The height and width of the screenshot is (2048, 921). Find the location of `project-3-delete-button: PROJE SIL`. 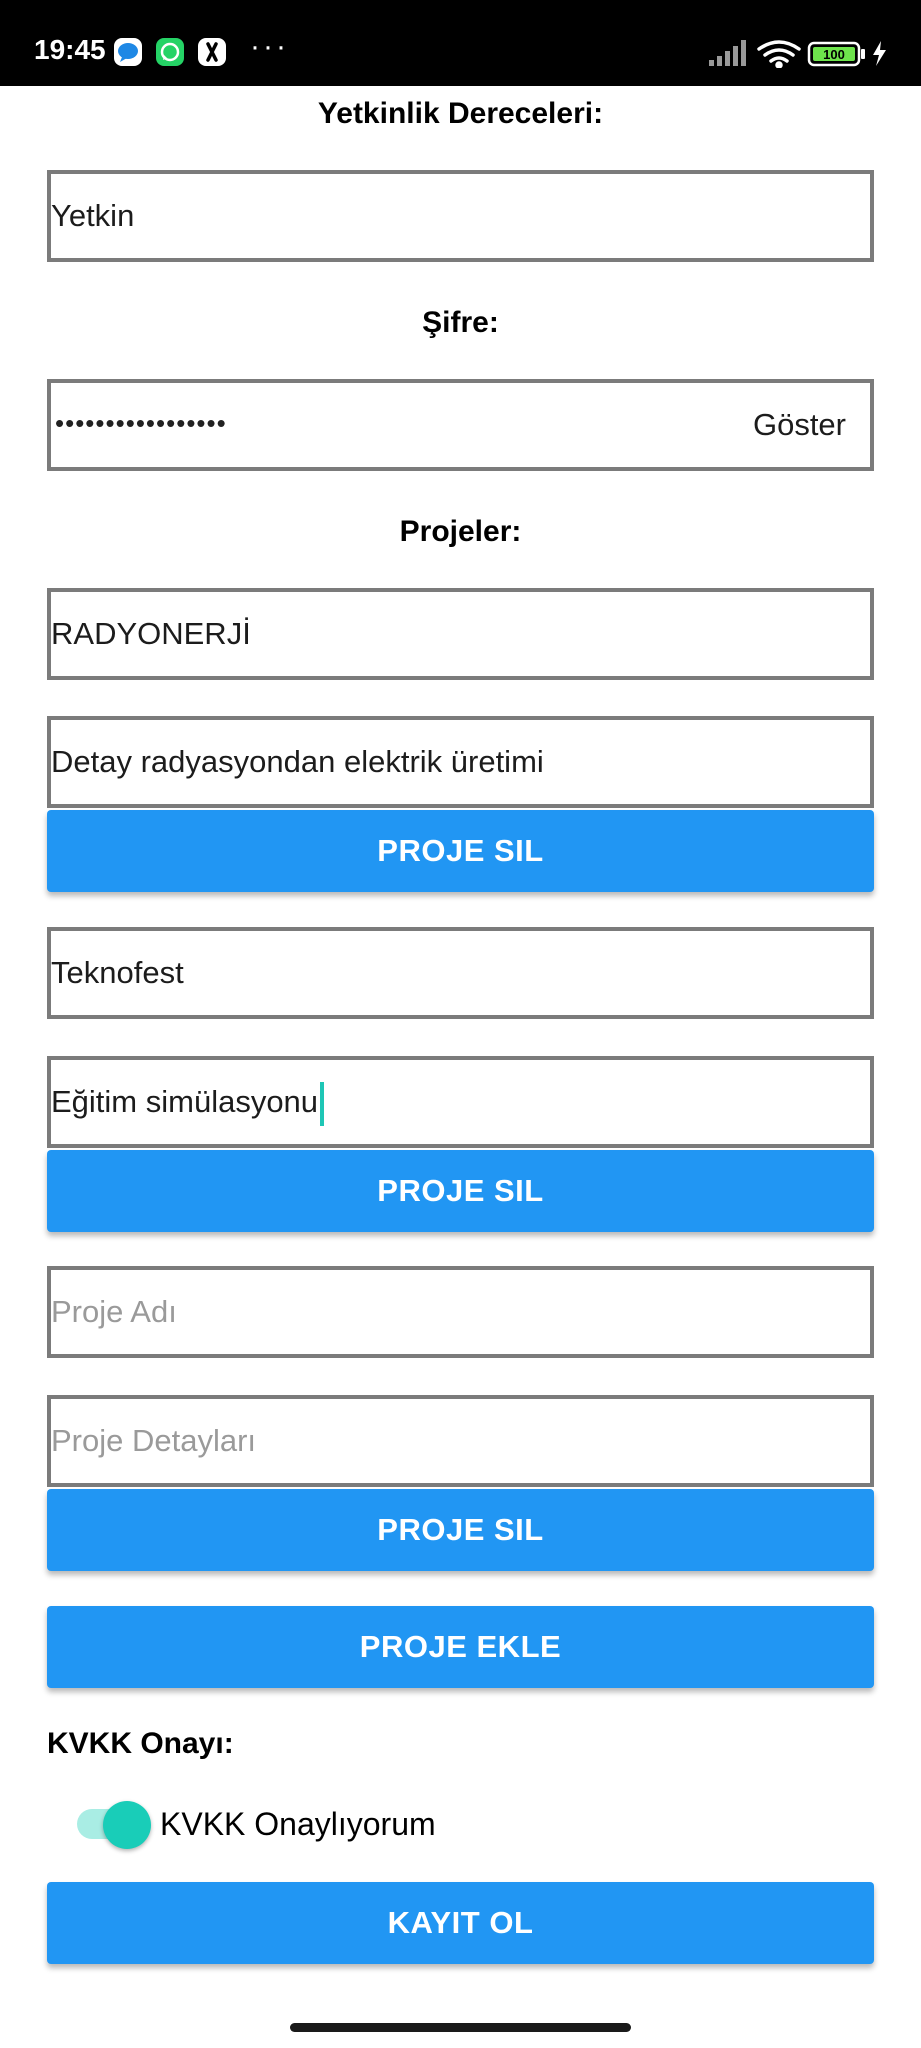

project-3-delete-button: PROJE SIL is located at coordinates (460, 1530).